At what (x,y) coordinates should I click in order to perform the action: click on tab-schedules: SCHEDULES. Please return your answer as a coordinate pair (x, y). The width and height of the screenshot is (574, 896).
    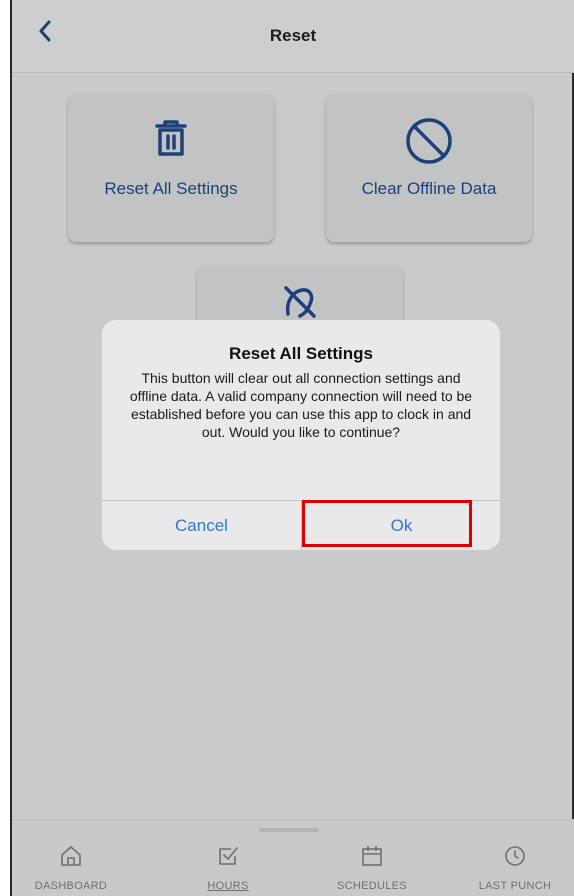
    Looking at the image, I should click on (372, 868).